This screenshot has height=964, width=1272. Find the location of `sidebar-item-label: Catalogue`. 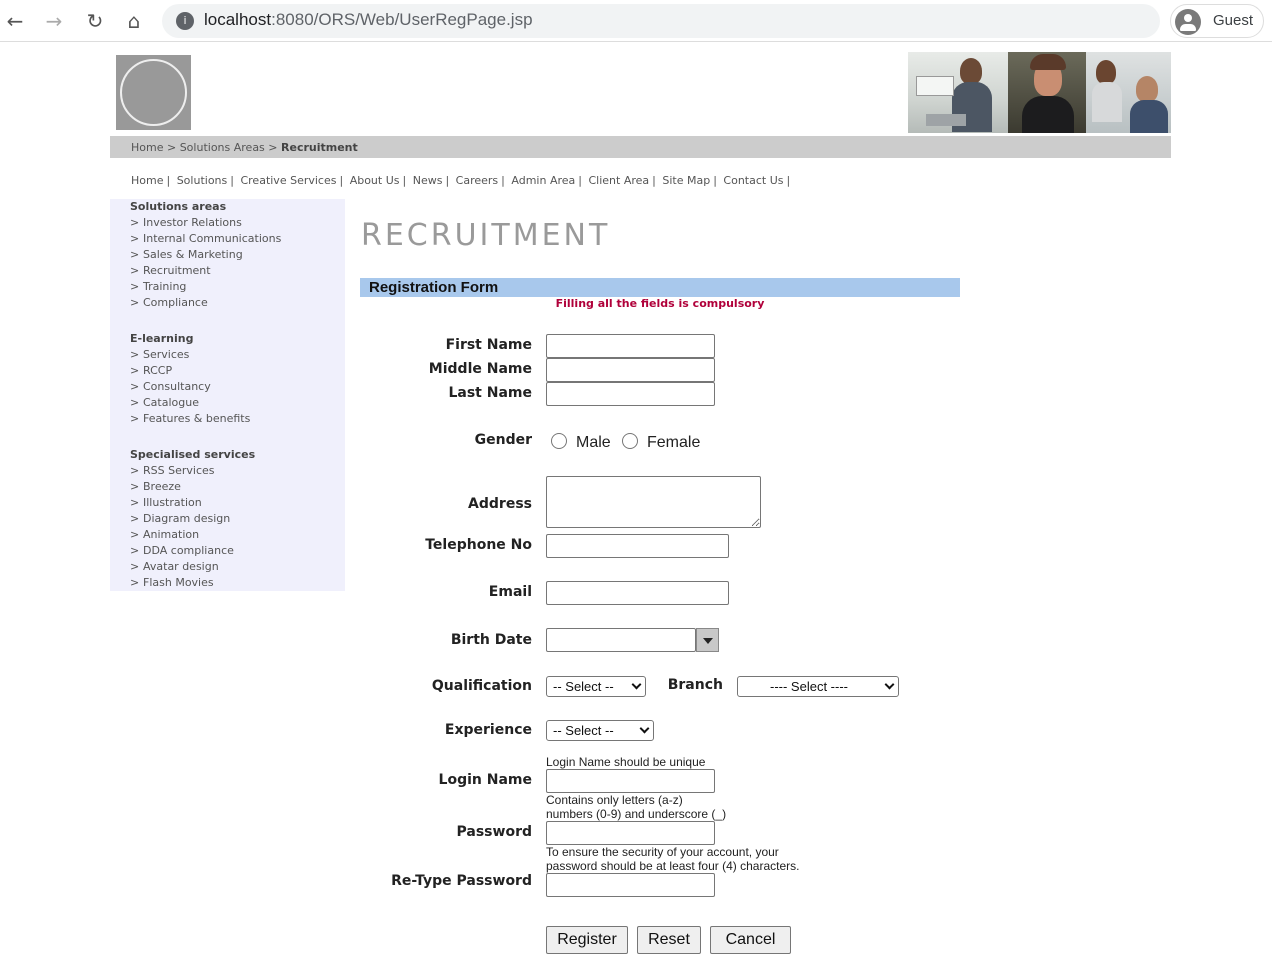

sidebar-item-label: Catalogue is located at coordinates (171, 402).